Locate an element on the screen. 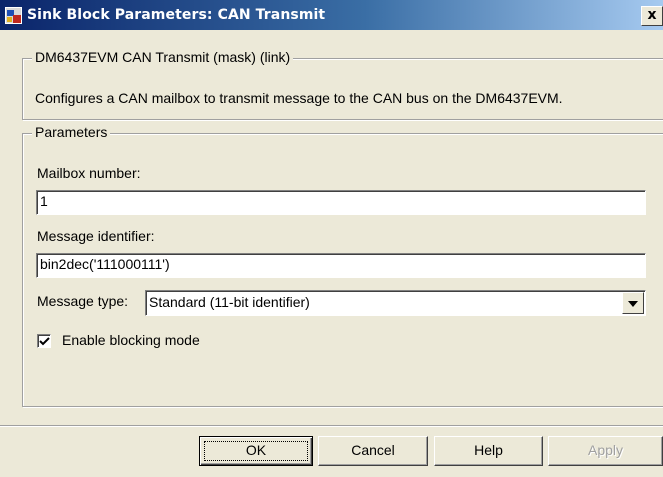 The width and height of the screenshot is (663, 477). close-icon: x is located at coordinates (652, 16).